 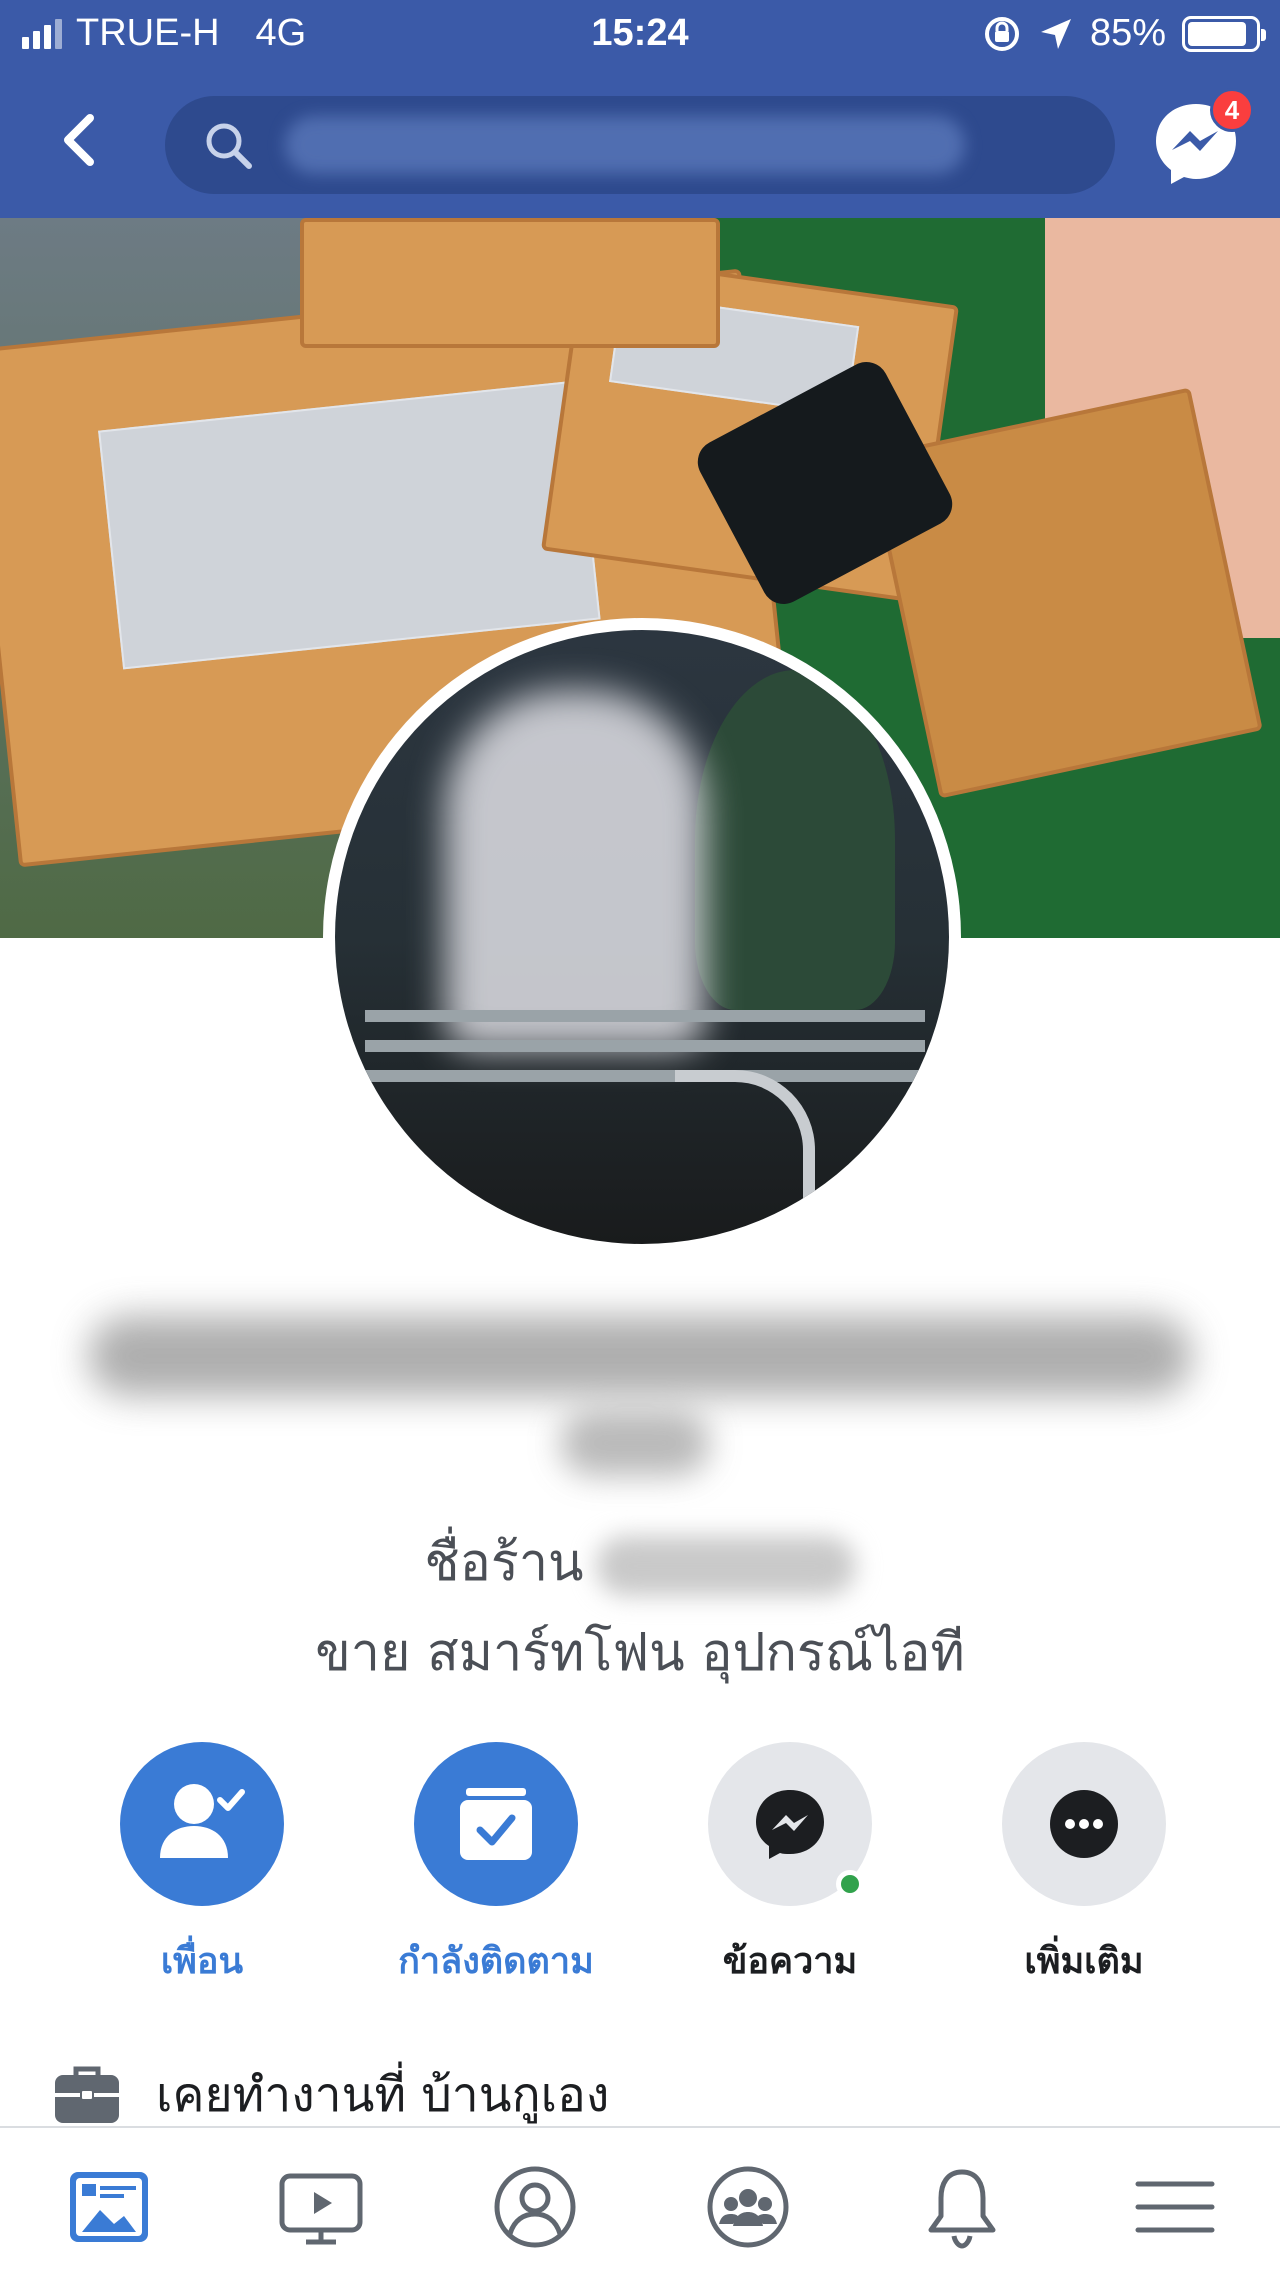 What do you see at coordinates (1127, 33) in the screenshot?
I see `battery-percent: 85%` at bounding box center [1127, 33].